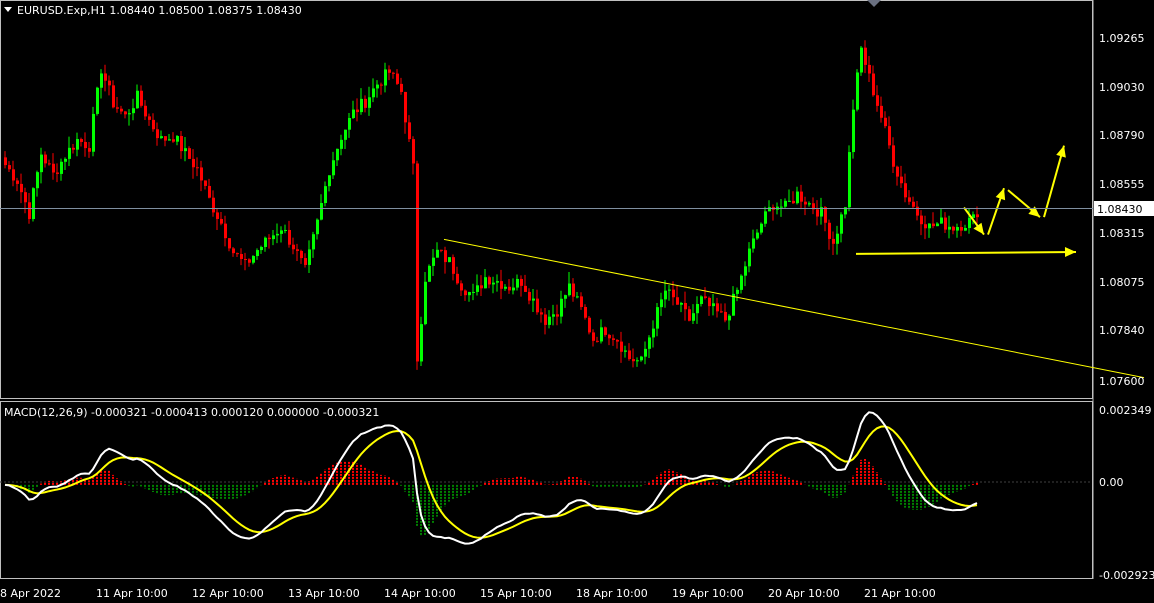 The width and height of the screenshot is (1154, 603). I want to click on trendline, so click(794, 308).